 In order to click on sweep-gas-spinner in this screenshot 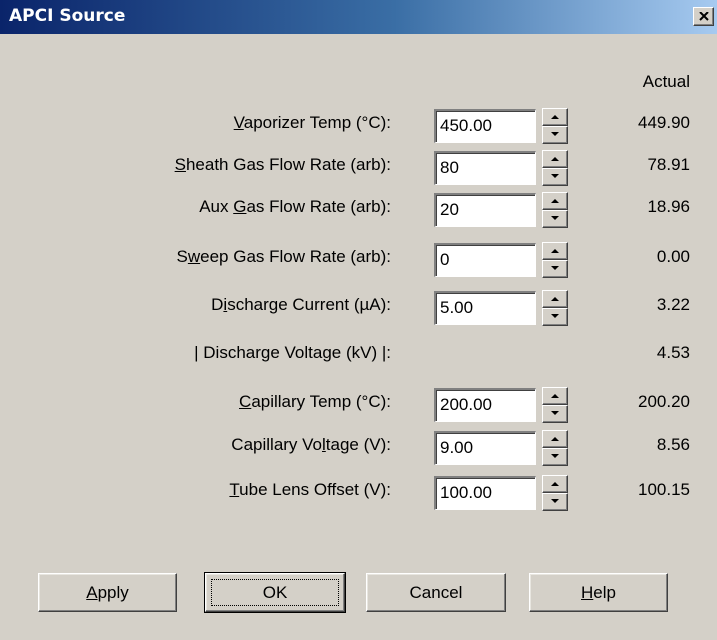, I will do `click(555, 260)`.